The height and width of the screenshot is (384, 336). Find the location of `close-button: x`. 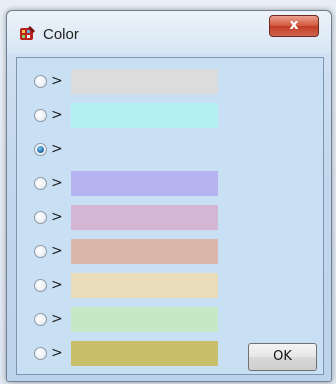

close-button: x is located at coordinates (294, 26).